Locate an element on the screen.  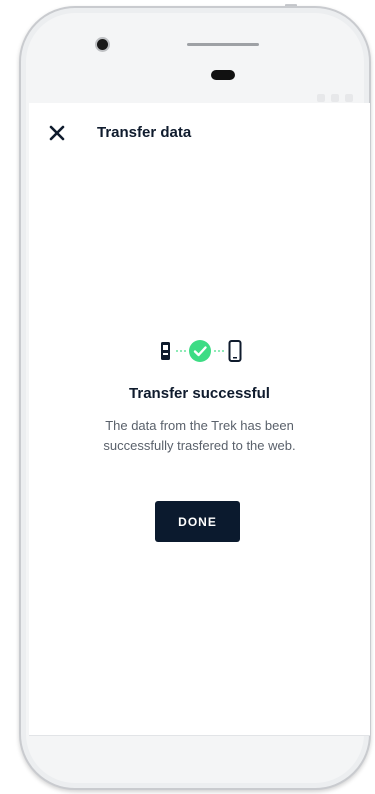
close-icon is located at coordinates (57, 133).